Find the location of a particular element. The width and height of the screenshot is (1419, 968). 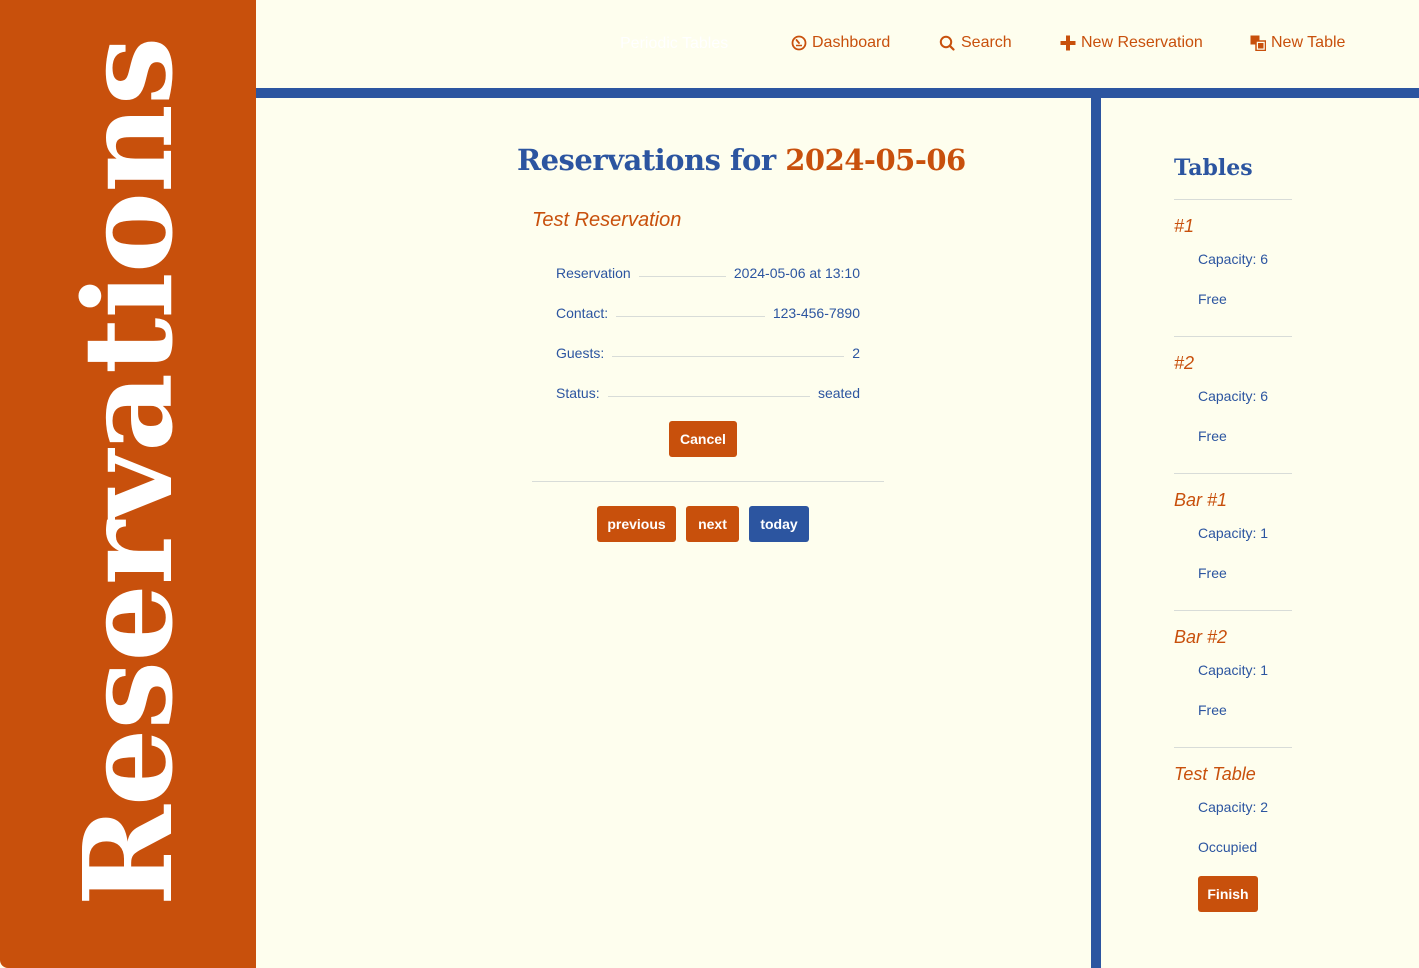

detail-row-reservation: Reservation 2024-05-06 at 13:10 is located at coordinates (708, 273).